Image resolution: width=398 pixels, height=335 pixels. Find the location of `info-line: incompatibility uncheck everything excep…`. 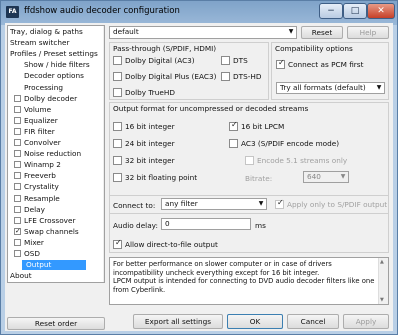

info-line: incompatibility uncheck everything excep… is located at coordinates (216, 272).